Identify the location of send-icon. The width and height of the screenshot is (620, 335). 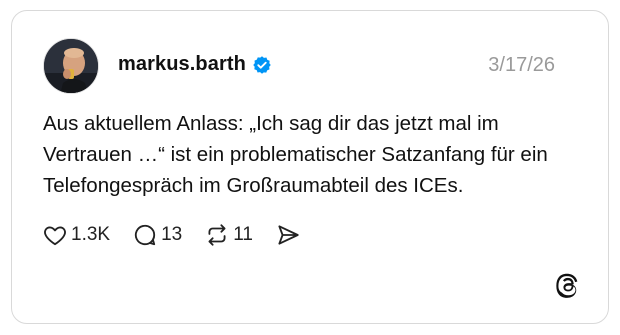
(288, 235).